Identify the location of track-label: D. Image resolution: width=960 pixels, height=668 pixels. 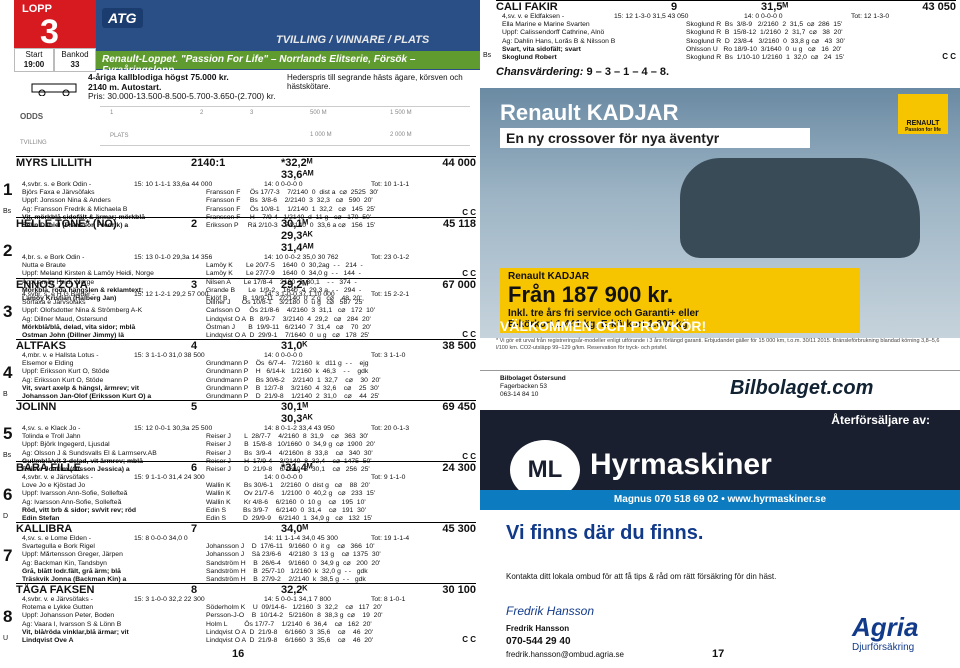
(6, 516).